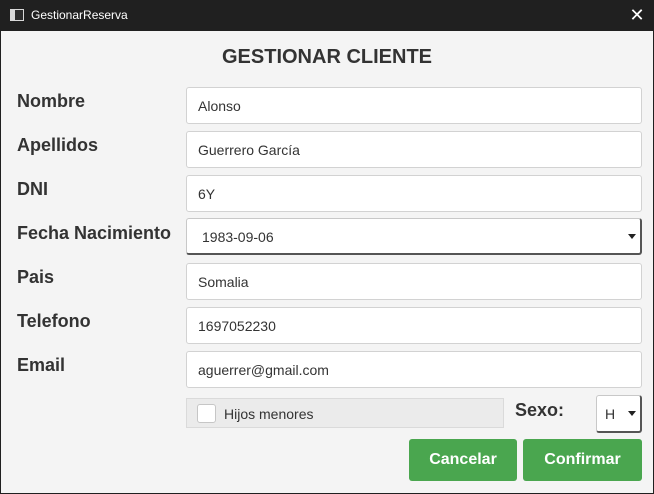  Describe the element at coordinates (414, 325) in the screenshot. I see `telefono-field` at that location.